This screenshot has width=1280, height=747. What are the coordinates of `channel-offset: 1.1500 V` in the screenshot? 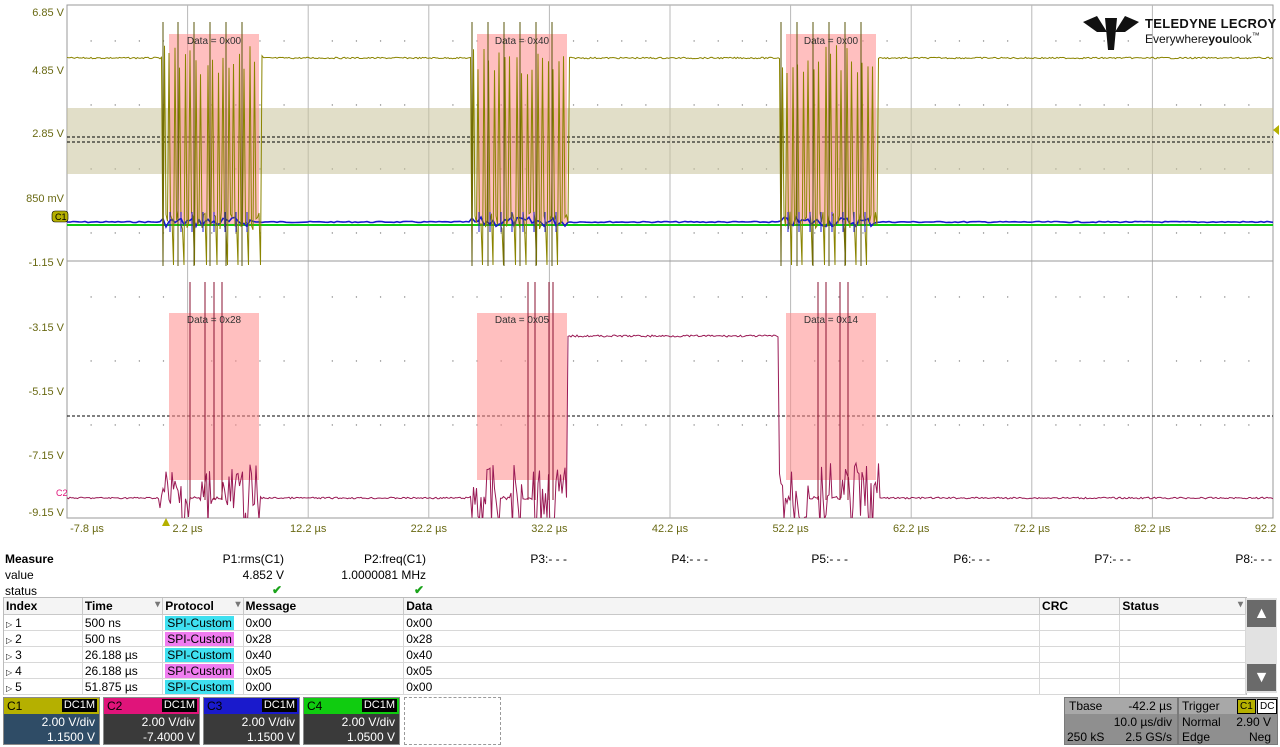 It's located at (270, 737).